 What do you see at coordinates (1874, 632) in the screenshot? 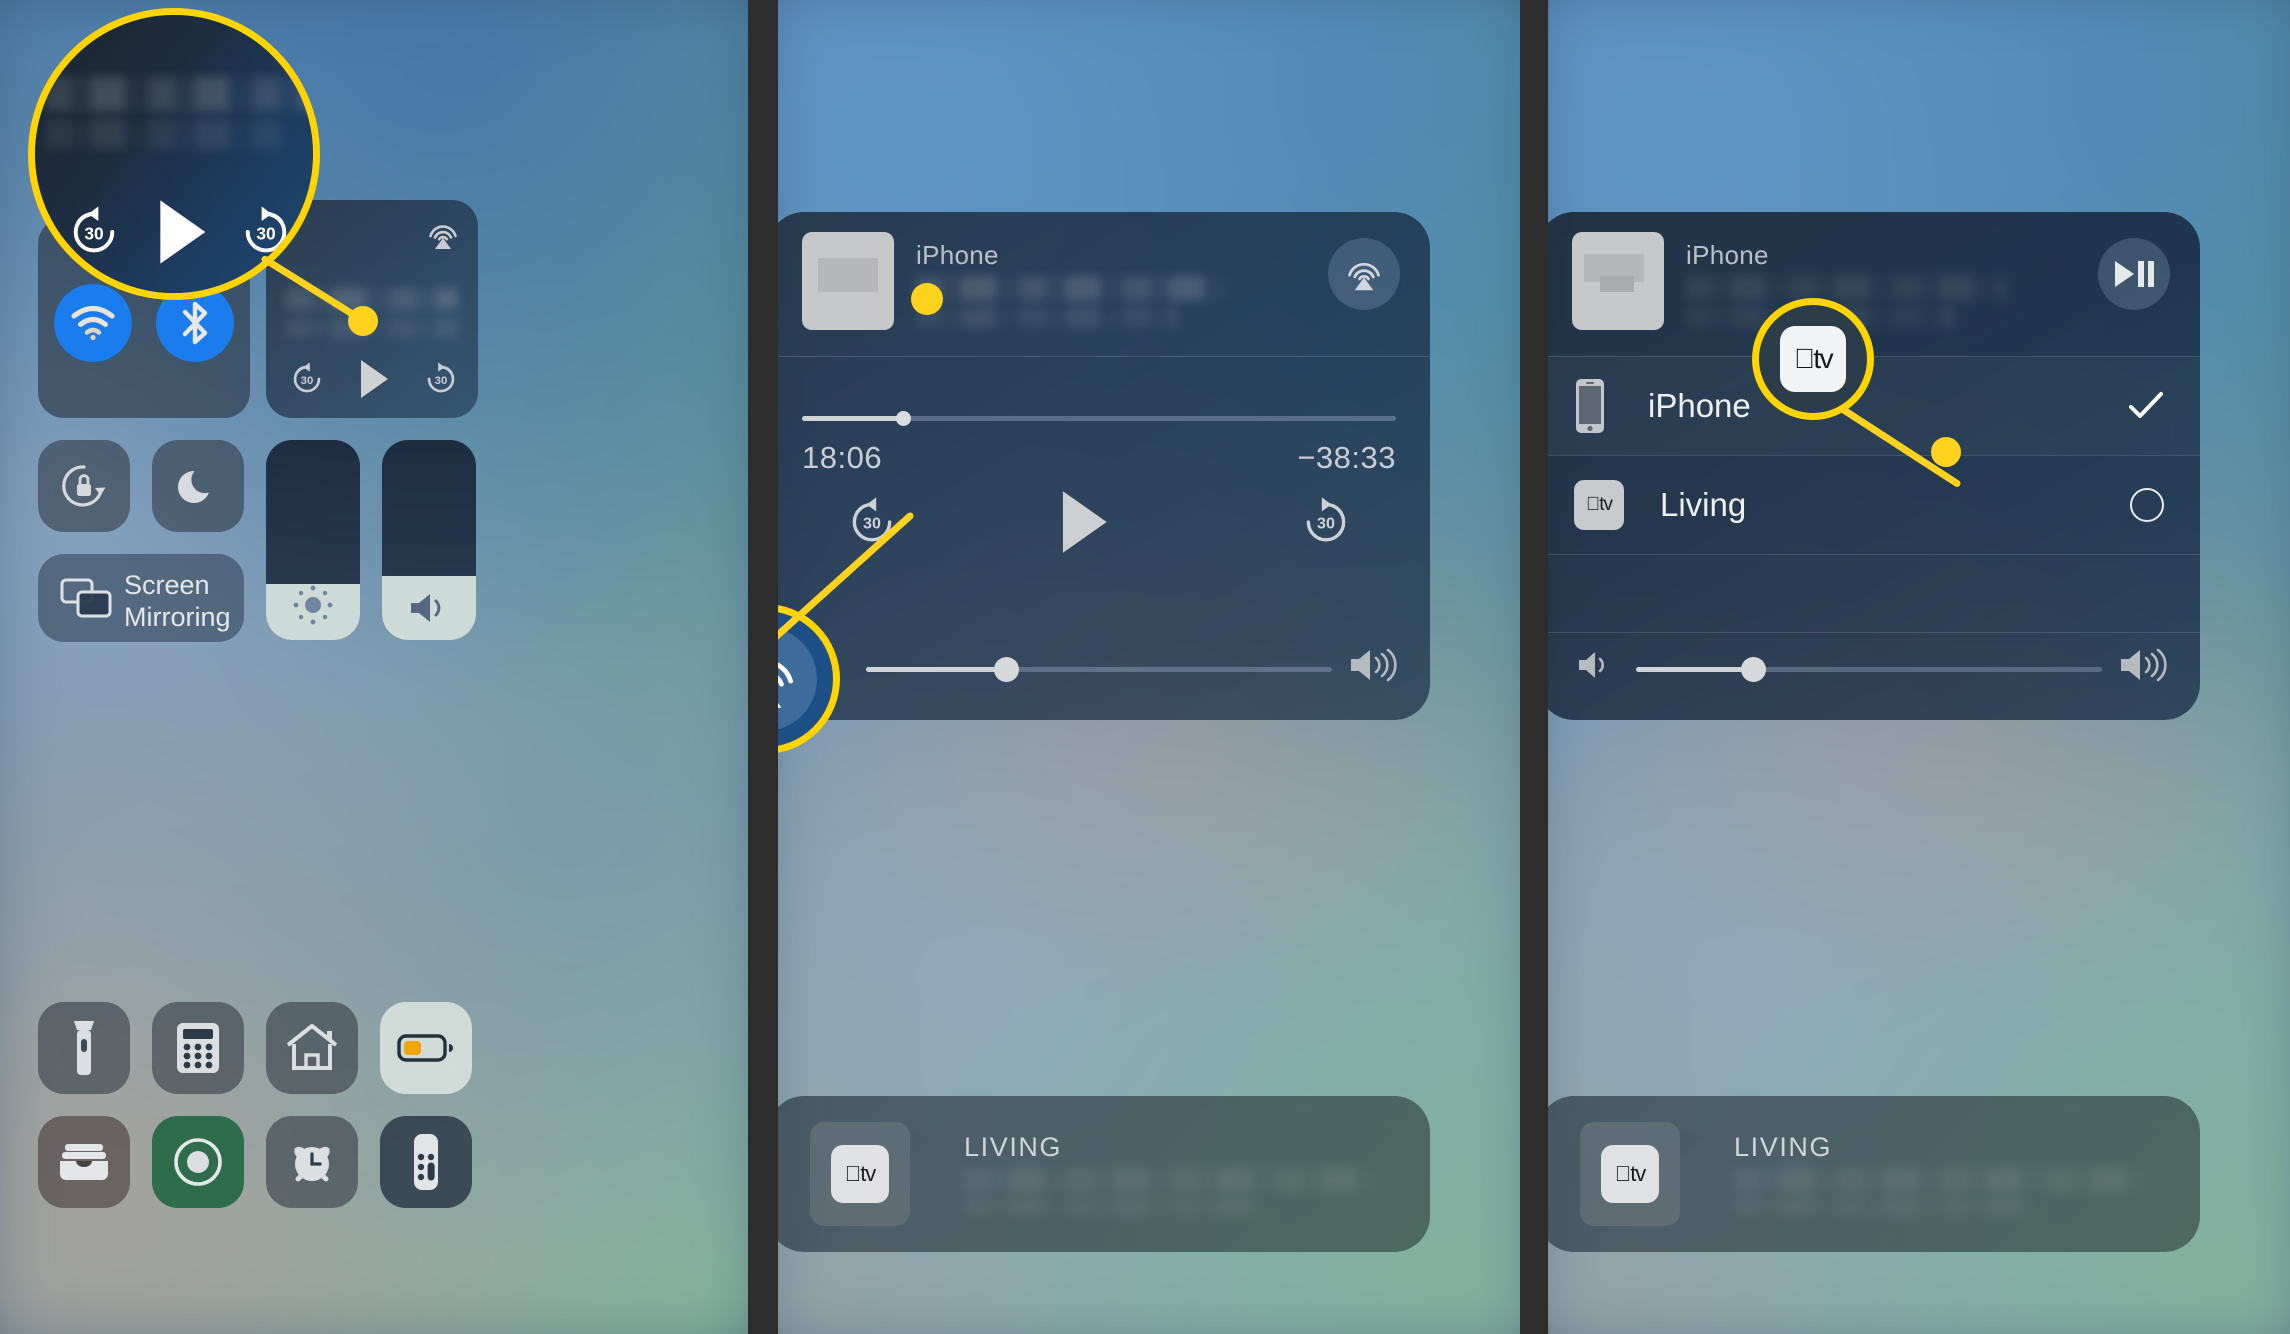
I see `volume-separator` at bounding box center [1874, 632].